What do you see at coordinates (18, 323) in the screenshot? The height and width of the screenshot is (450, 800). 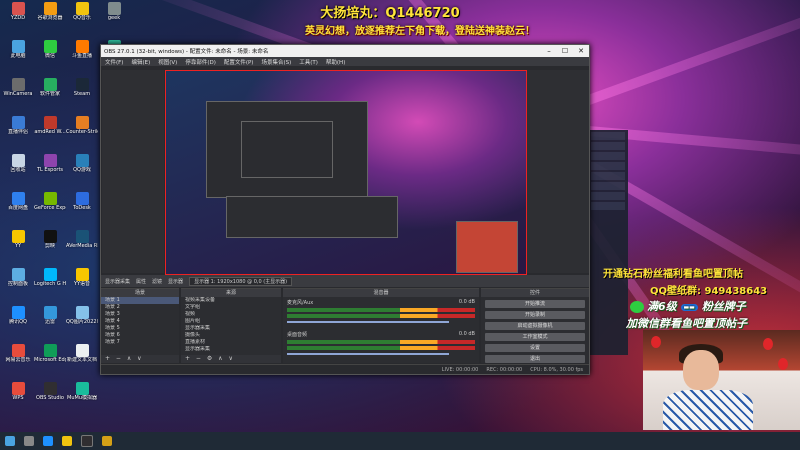 I see `desktop-icon: 腾讯QQ` at bounding box center [18, 323].